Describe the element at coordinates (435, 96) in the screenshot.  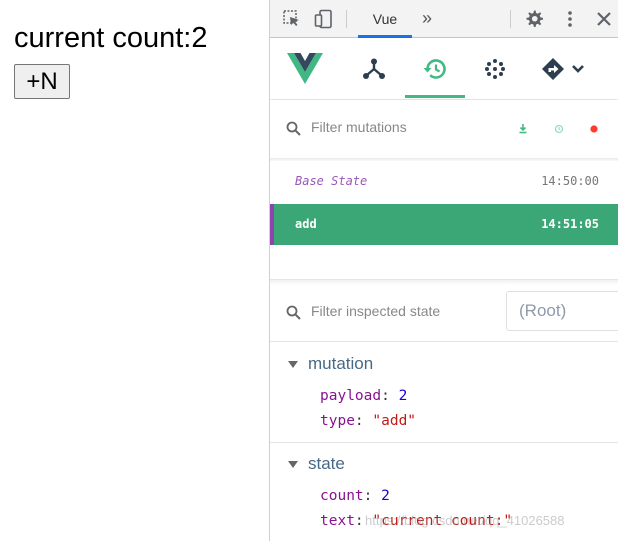
I see `nav-active-indicator` at that location.